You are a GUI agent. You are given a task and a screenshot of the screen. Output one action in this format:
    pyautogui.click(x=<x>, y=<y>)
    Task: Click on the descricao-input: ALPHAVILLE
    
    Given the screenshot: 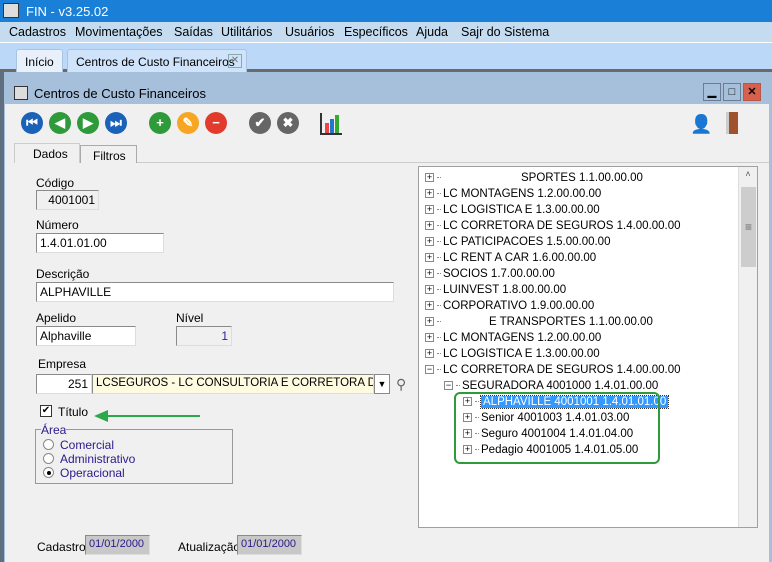 What is the action you would take?
    pyautogui.click(x=215, y=292)
    